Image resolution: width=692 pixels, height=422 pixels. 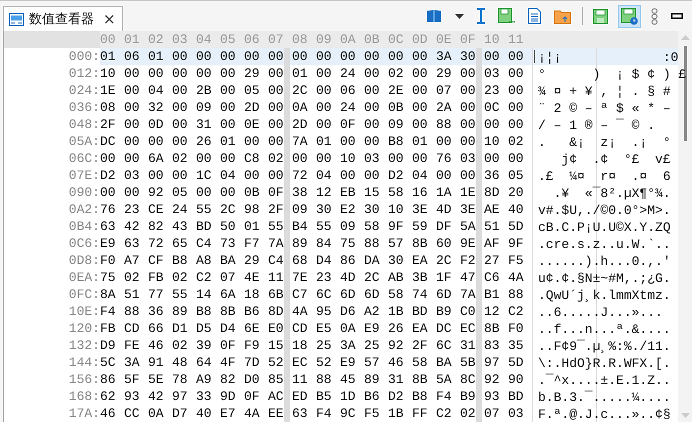 I want to click on byte-cell-text: 26, so click(x=396, y=328).